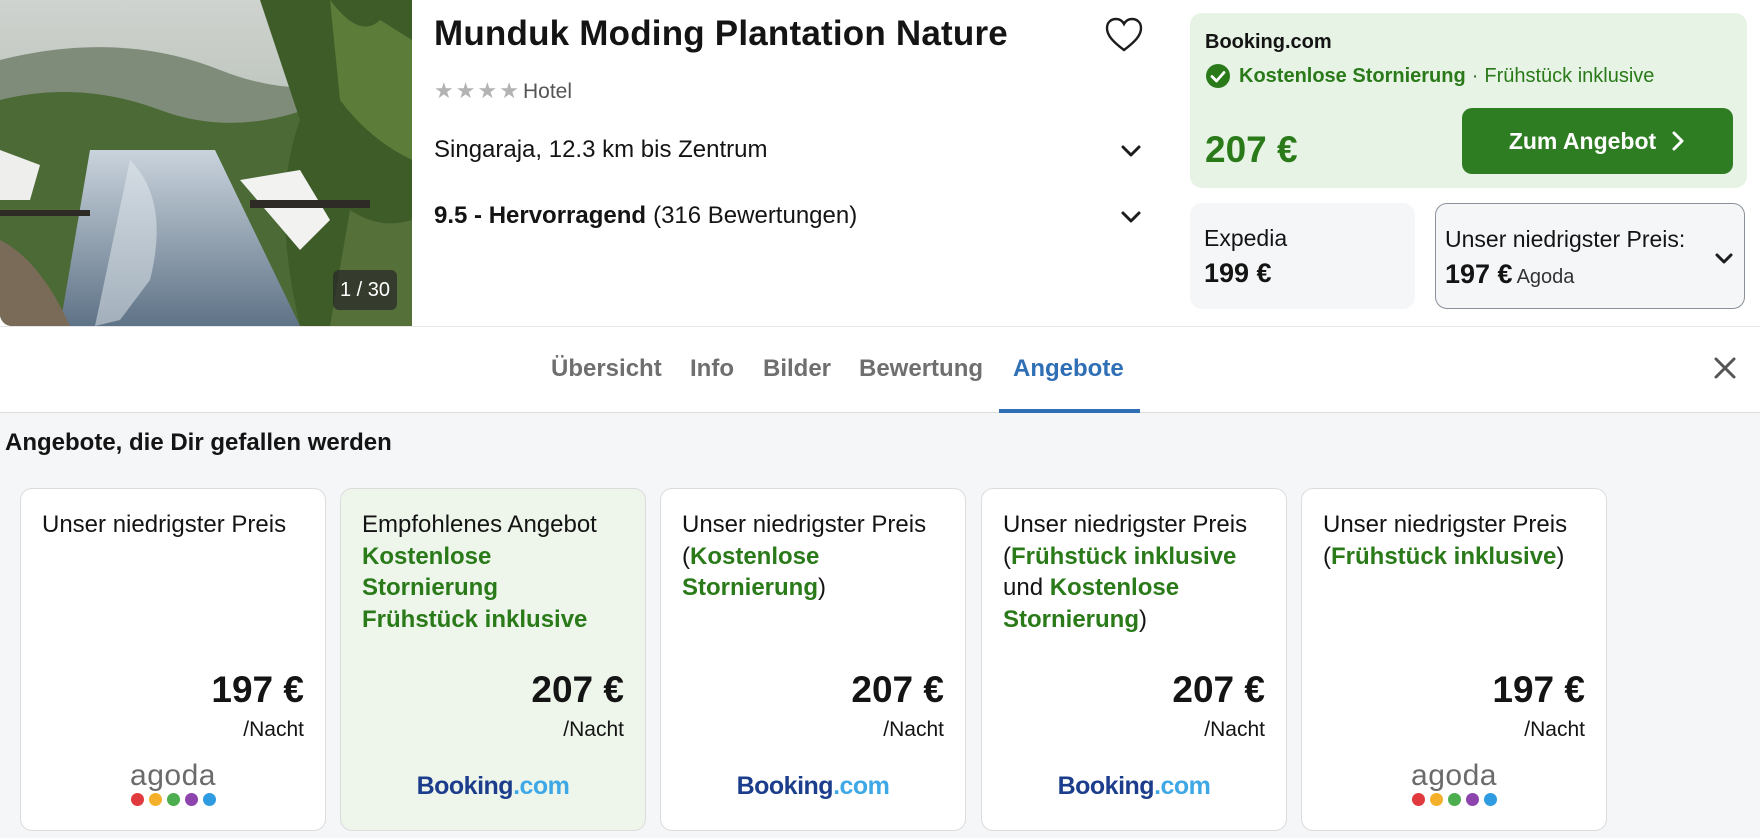 Image resolution: width=1760 pixels, height=838 pixels. Describe the element at coordinates (797, 369) in the screenshot. I see `tab-pictures: Bilder` at that location.